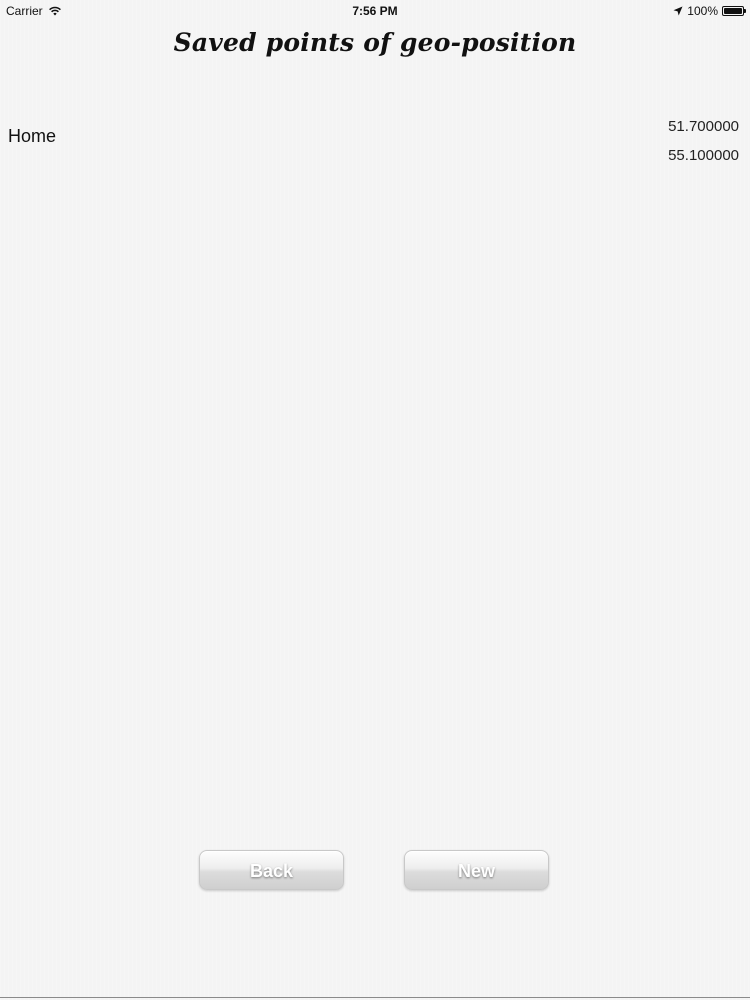 The image size is (750, 1000). I want to click on point-coordinate-1: 51.700000, so click(703, 126).